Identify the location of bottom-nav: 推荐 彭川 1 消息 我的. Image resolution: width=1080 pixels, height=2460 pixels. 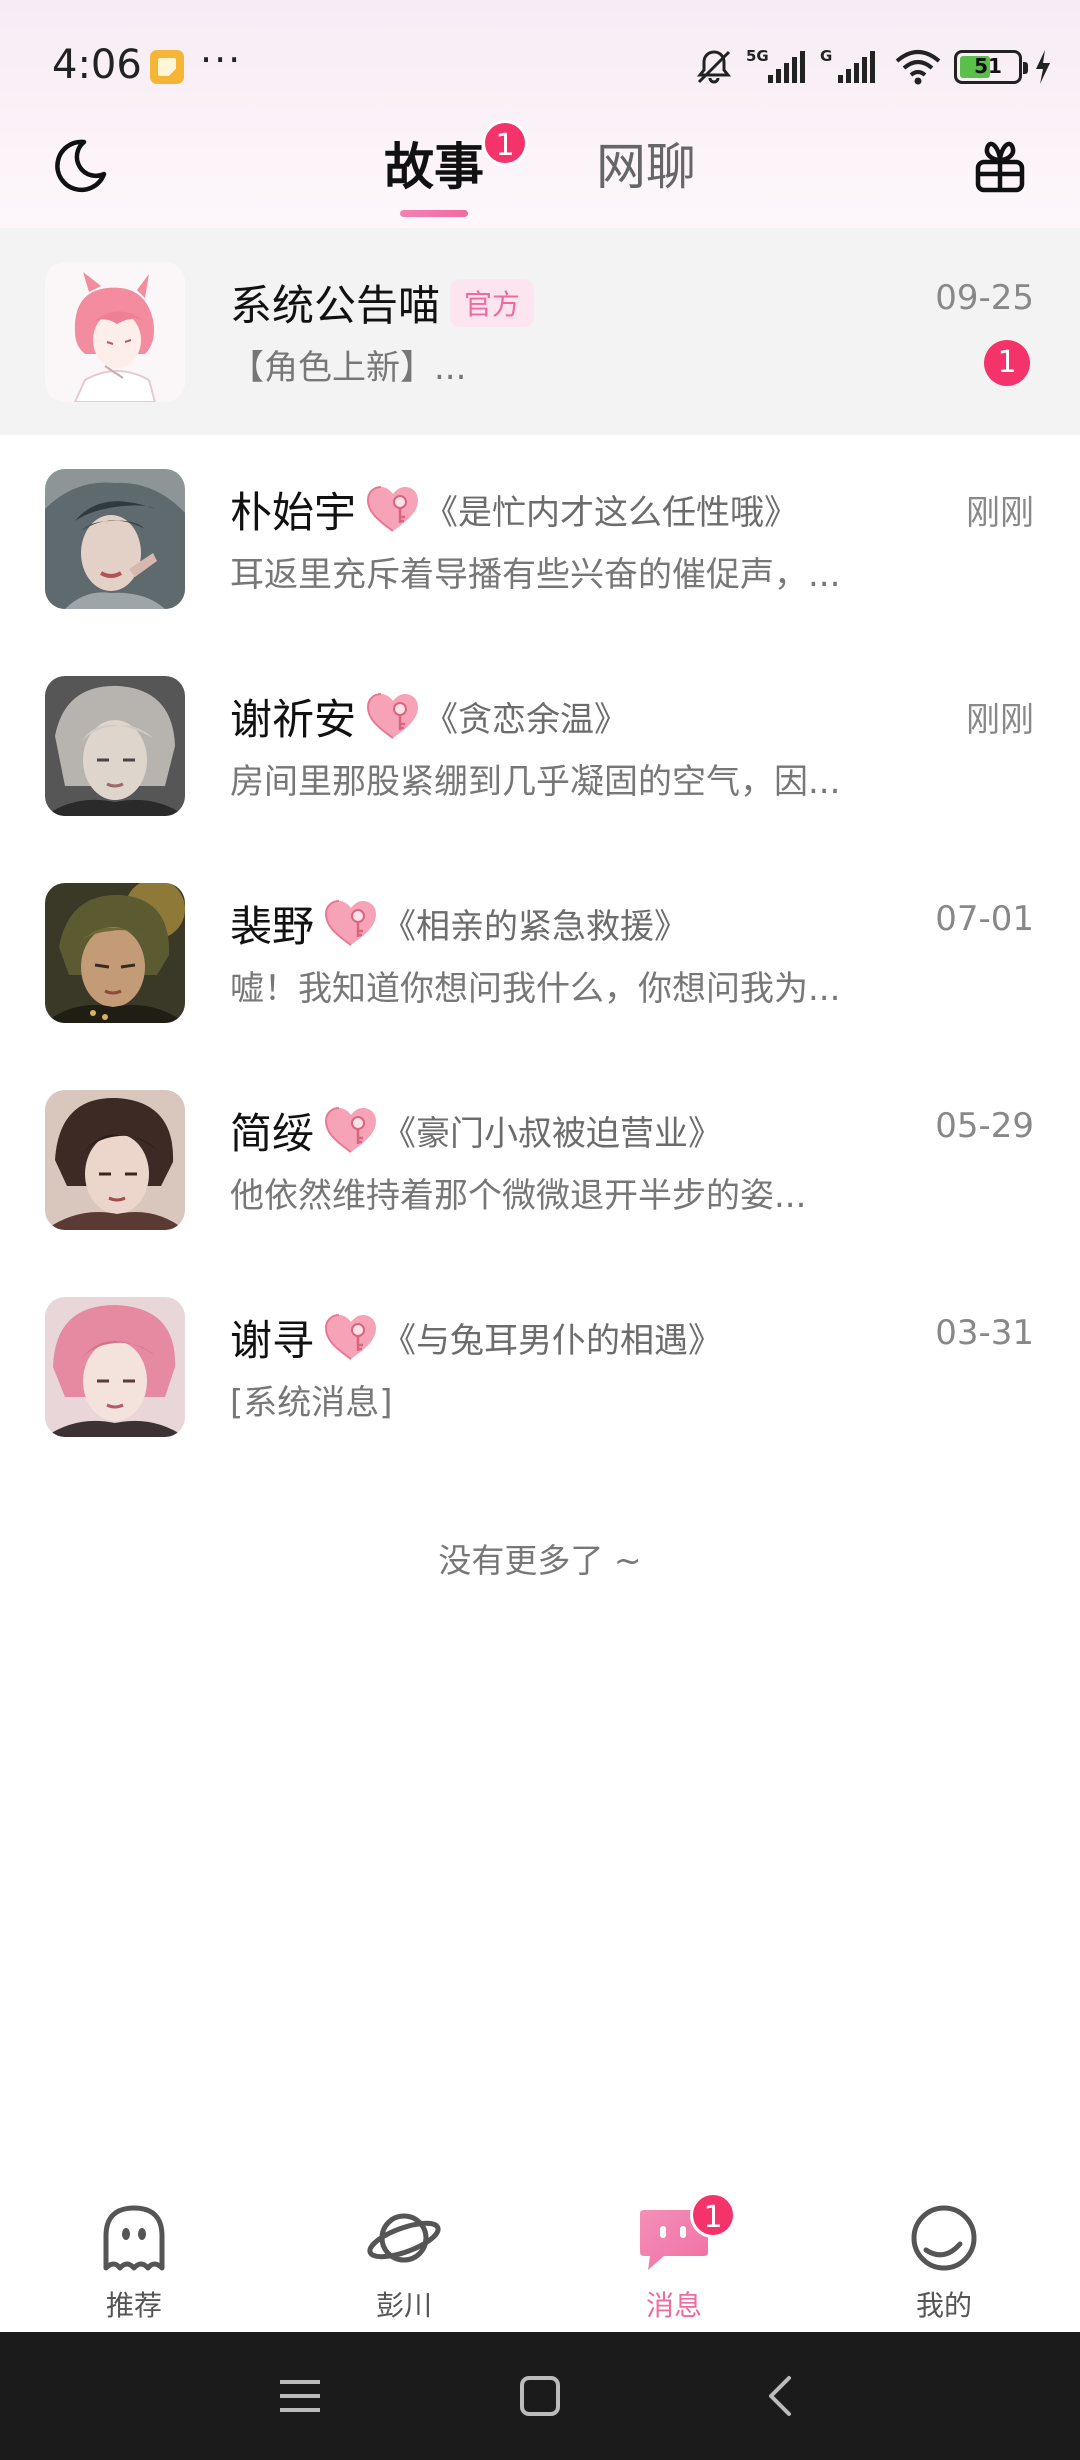
(540, 2256).